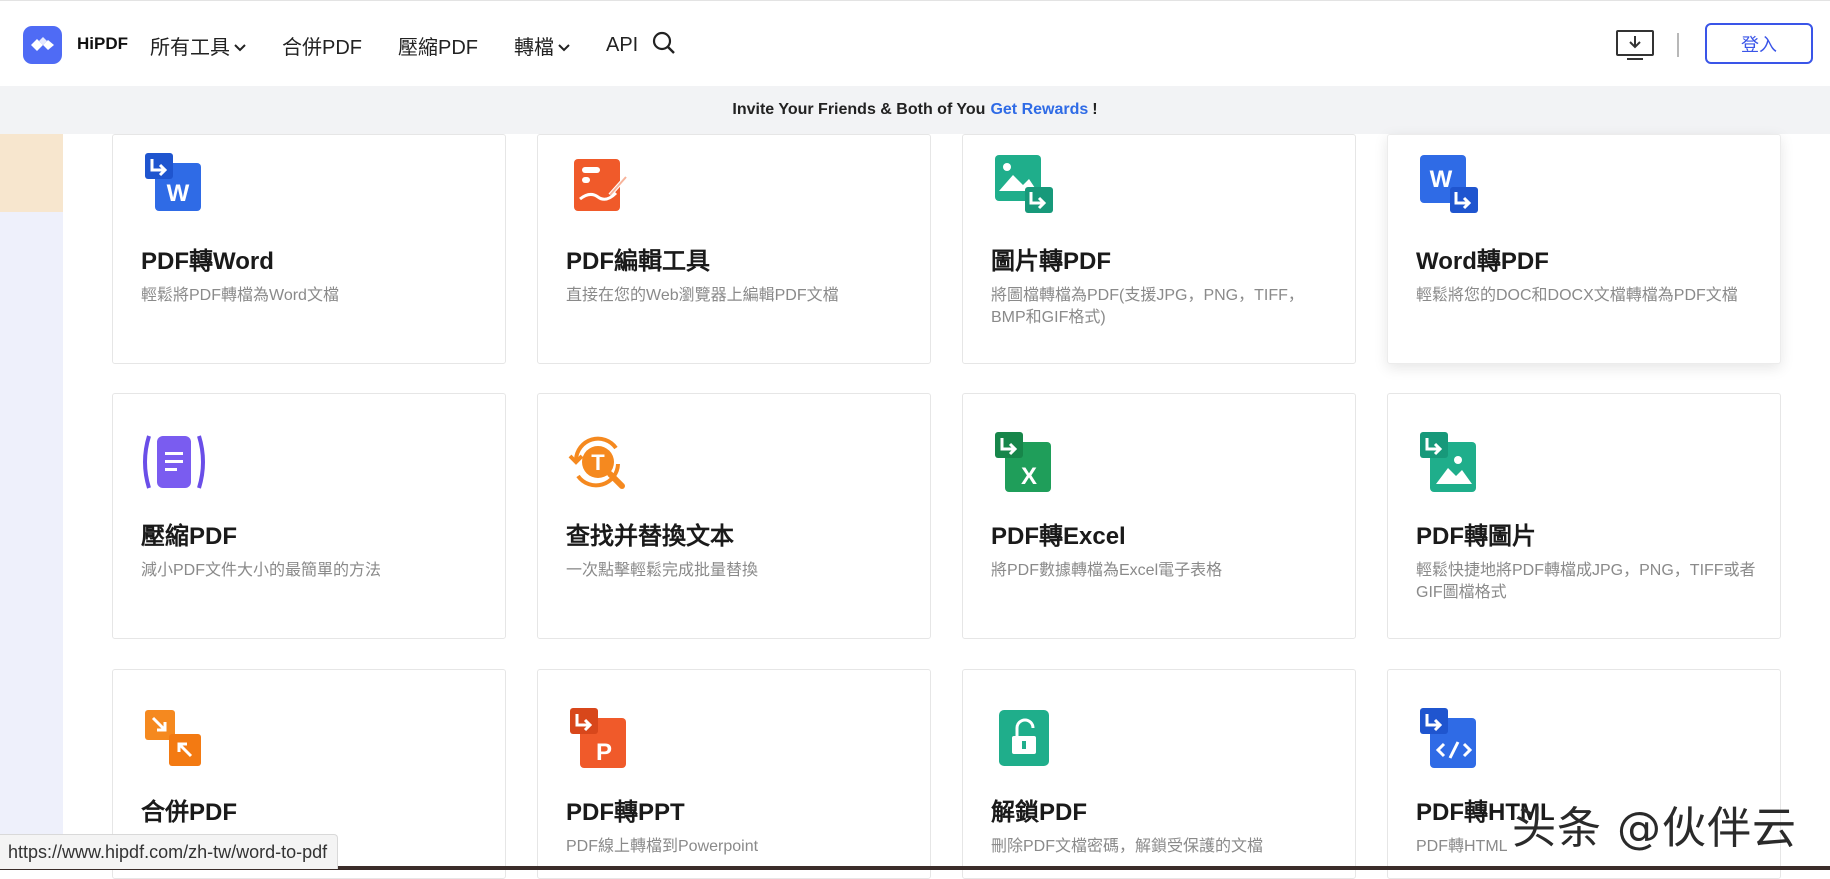 This screenshot has width=1830, height=879. Describe the element at coordinates (734, 516) in the screenshot. I see `tool-card-find-replace: T 查找并替換文本 一次點擊輕鬆完成批量替換` at that location.